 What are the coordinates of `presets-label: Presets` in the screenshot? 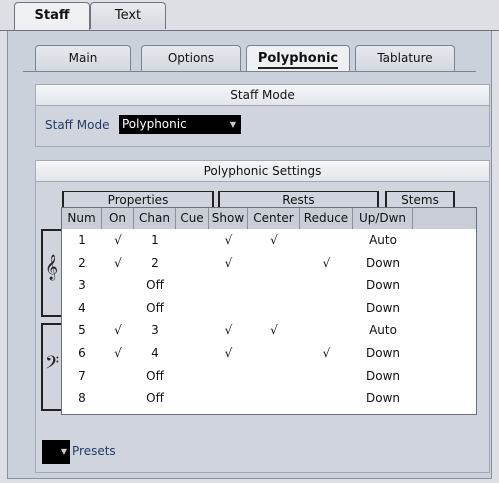 It's located at (94, 451).